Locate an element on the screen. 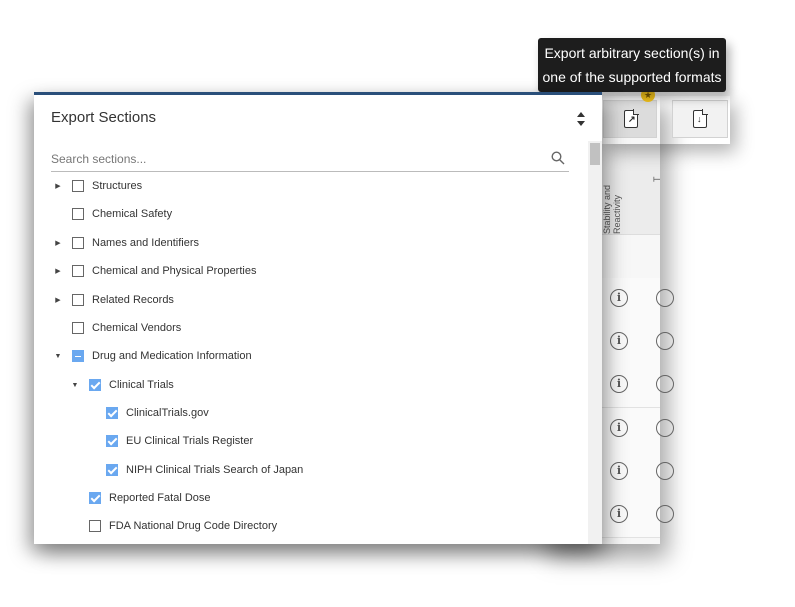 The height and width of the screenshot is (607, 795). document-export-icon: ↗ is located at coordinates (631, 118).